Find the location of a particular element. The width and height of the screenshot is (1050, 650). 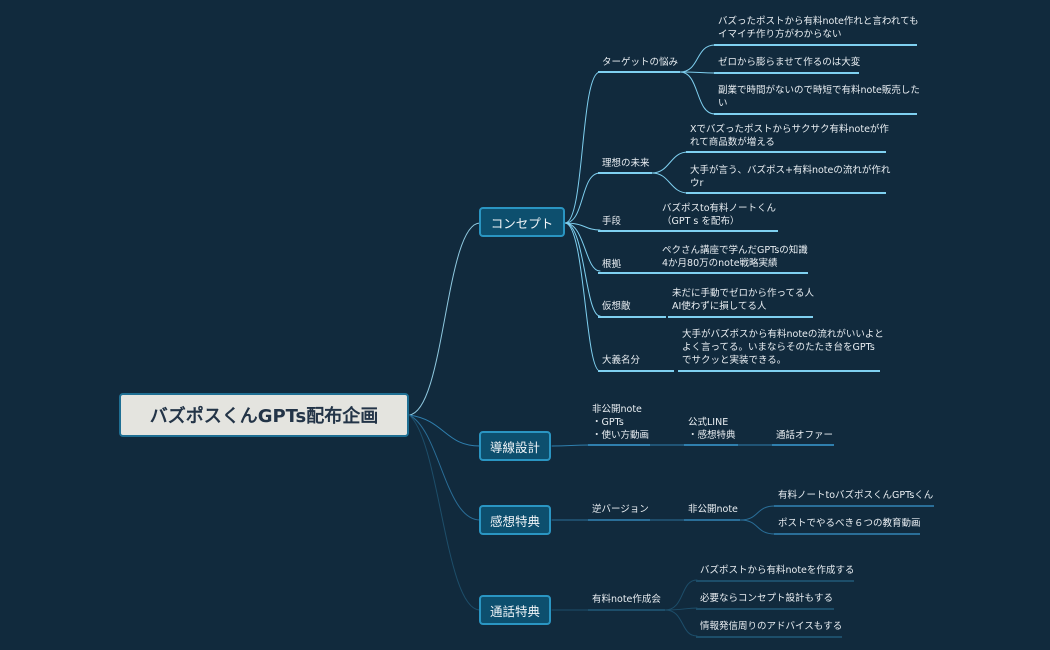

basis-underline is located at coordinates (628, 273).